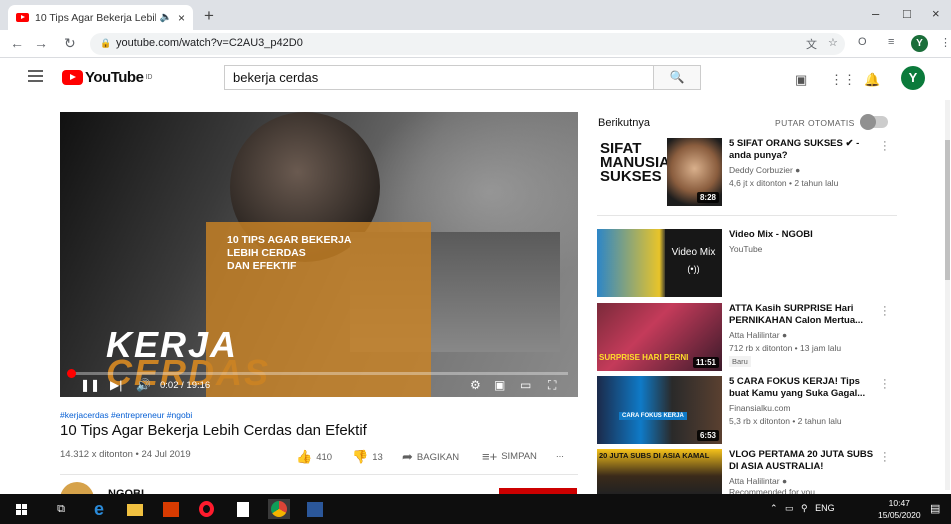 The height and width of the screenshot is (524, 951). What do you see at coordinates (693, 252) in the screenshot?
I see `mix-label: Video Mix` at bounding box center [693, 252].